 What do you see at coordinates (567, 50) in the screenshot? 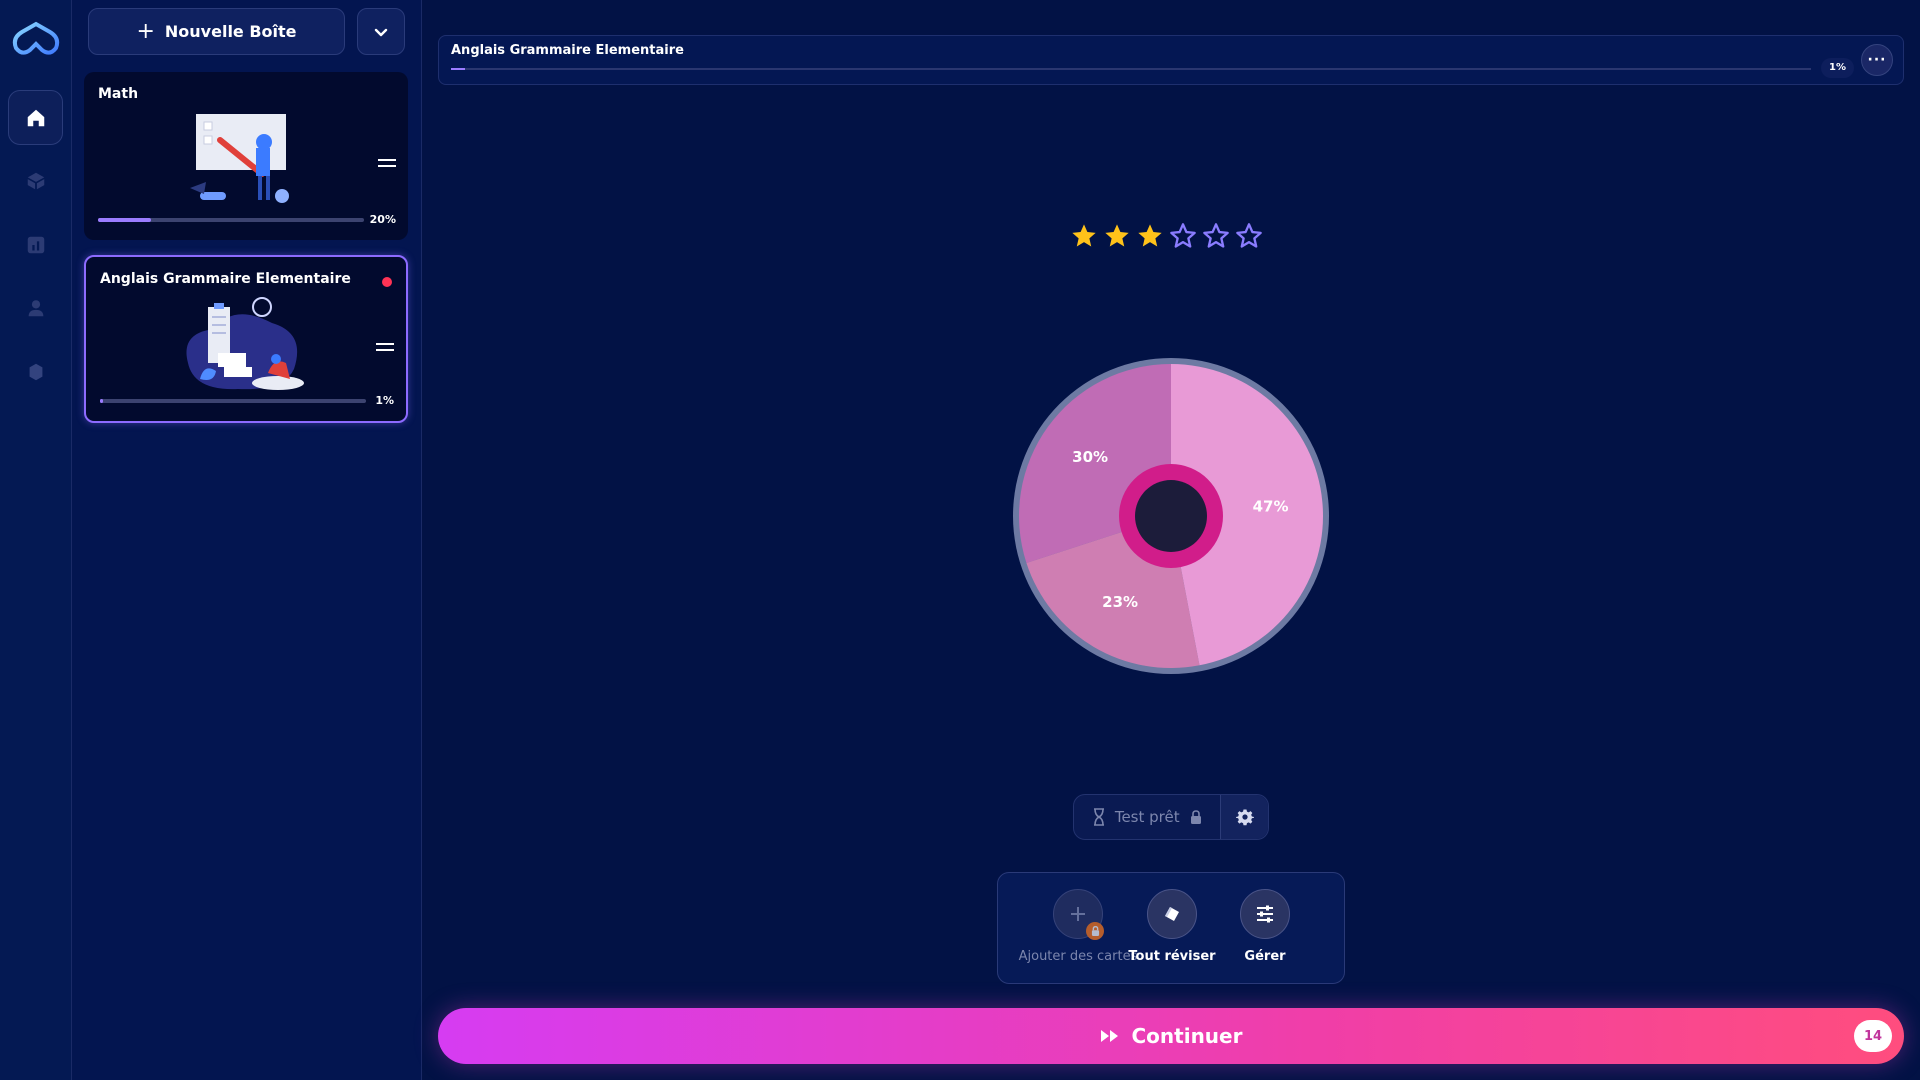
I see `deck-header-title: Anglais Grammaire Elementaire` at bounding box center [567, 50].